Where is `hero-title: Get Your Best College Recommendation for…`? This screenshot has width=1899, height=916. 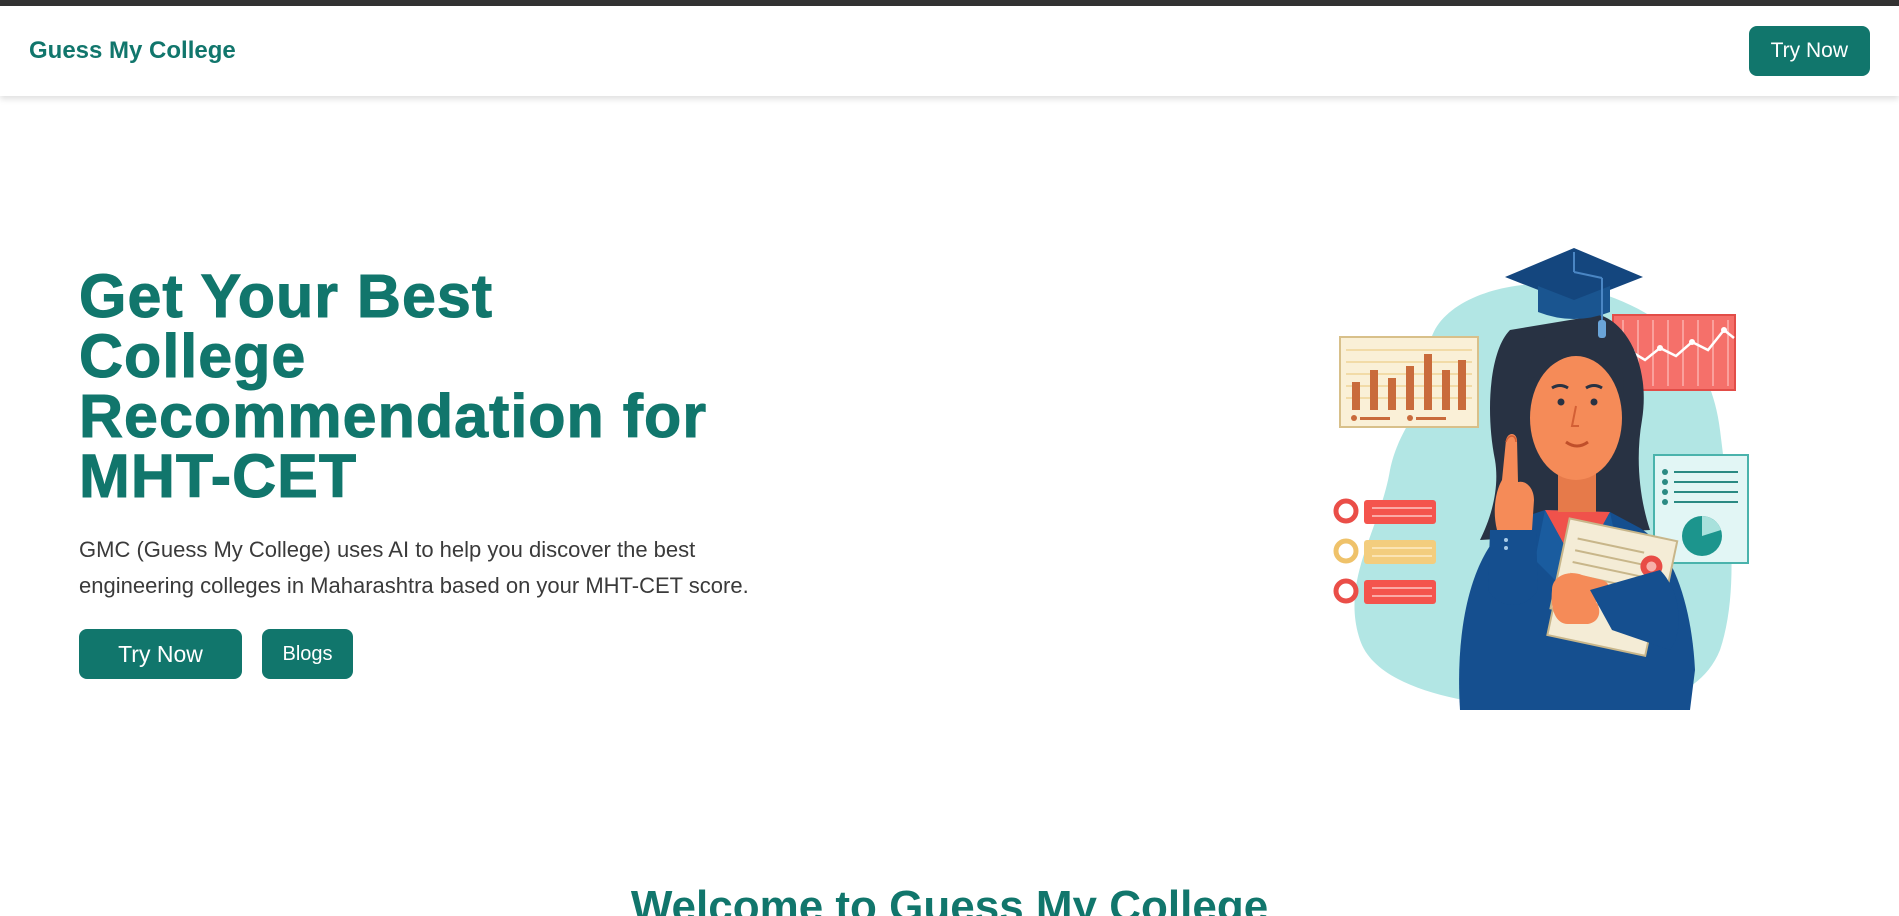
hero-title: Get Your Best College Recommendation for… is located at coordinates (438, 386).